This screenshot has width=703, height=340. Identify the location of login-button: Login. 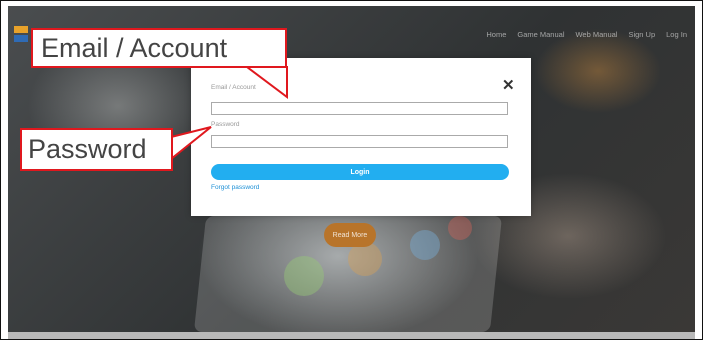
(360, 172).